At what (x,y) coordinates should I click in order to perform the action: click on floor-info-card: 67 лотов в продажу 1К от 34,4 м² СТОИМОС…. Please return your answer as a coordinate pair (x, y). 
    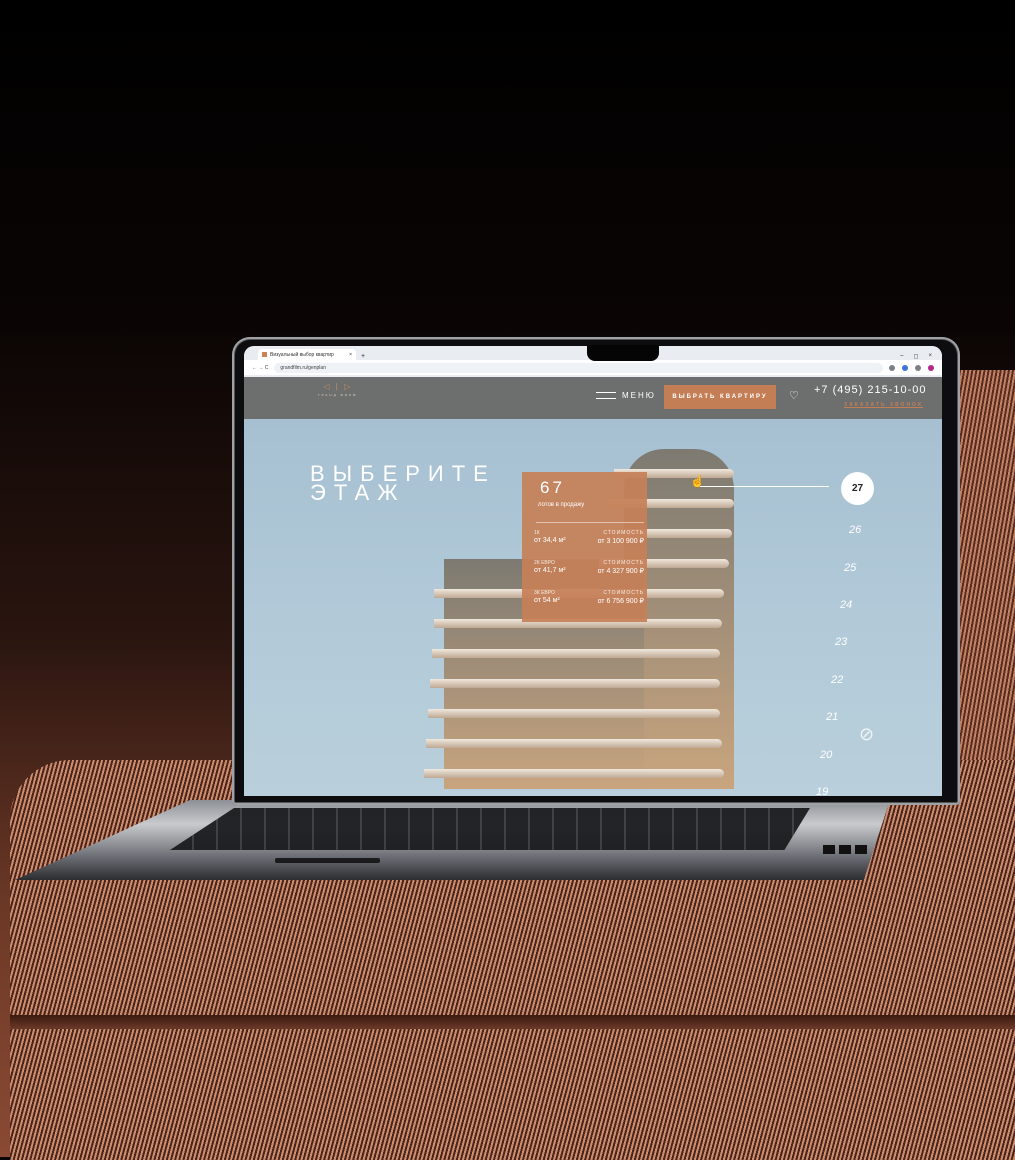
    Looking at the image, I should click on (584, 547).